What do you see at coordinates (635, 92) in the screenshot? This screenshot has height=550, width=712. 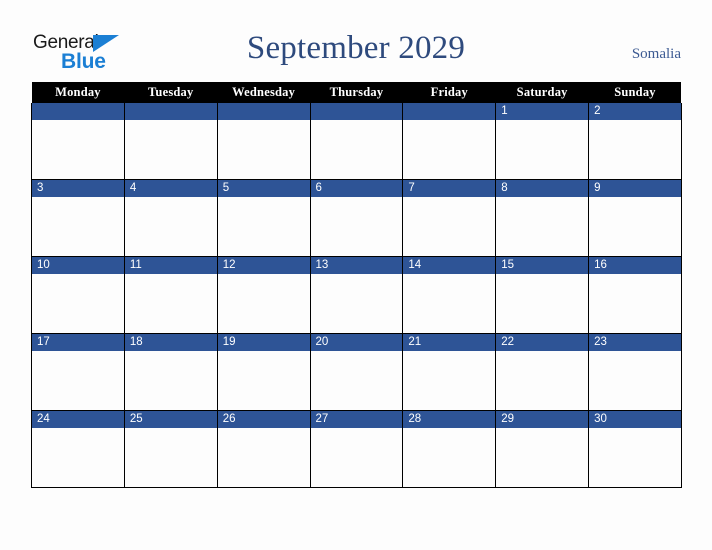 I see `weekday-header-sunday: Sunday` at bounding box center [635, 92].